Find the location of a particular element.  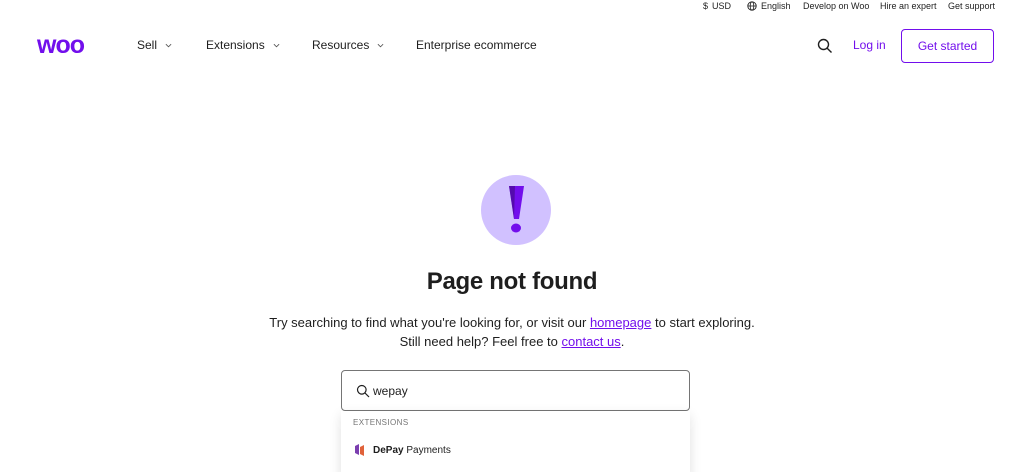

currency-selector: $ USD is located at coordinates (717, 6).